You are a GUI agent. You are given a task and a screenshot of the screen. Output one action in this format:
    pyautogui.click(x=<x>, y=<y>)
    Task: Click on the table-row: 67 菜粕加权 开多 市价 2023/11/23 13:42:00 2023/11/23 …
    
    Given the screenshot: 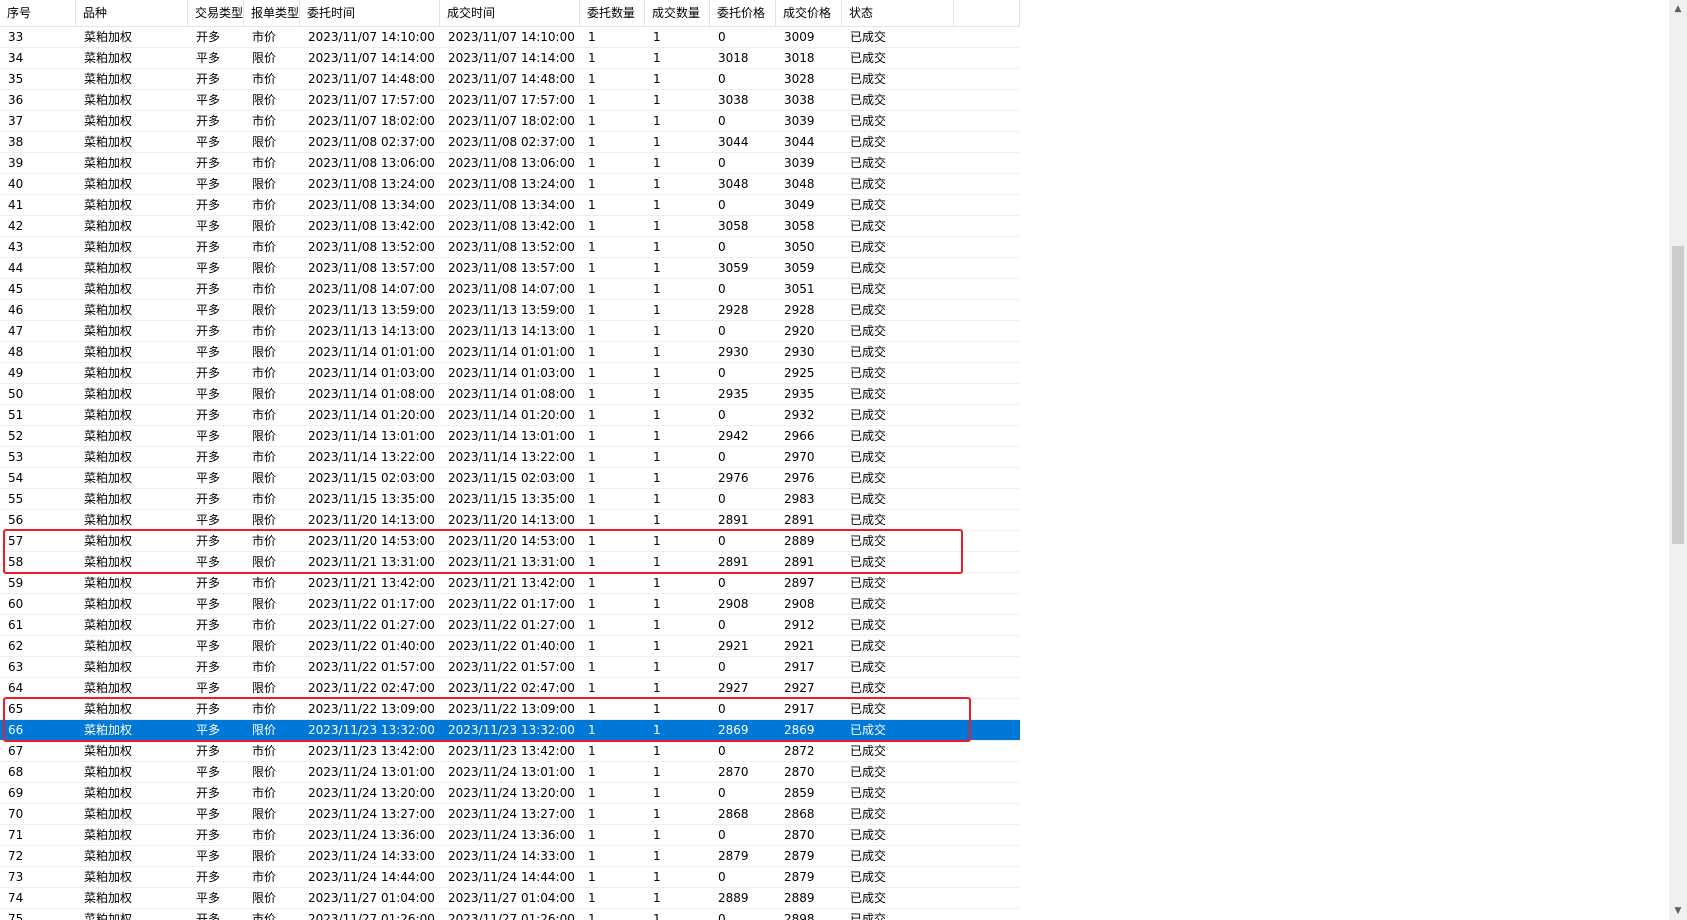 What is the action you would take?
    pyautogui.click(x=510, y=751)
    